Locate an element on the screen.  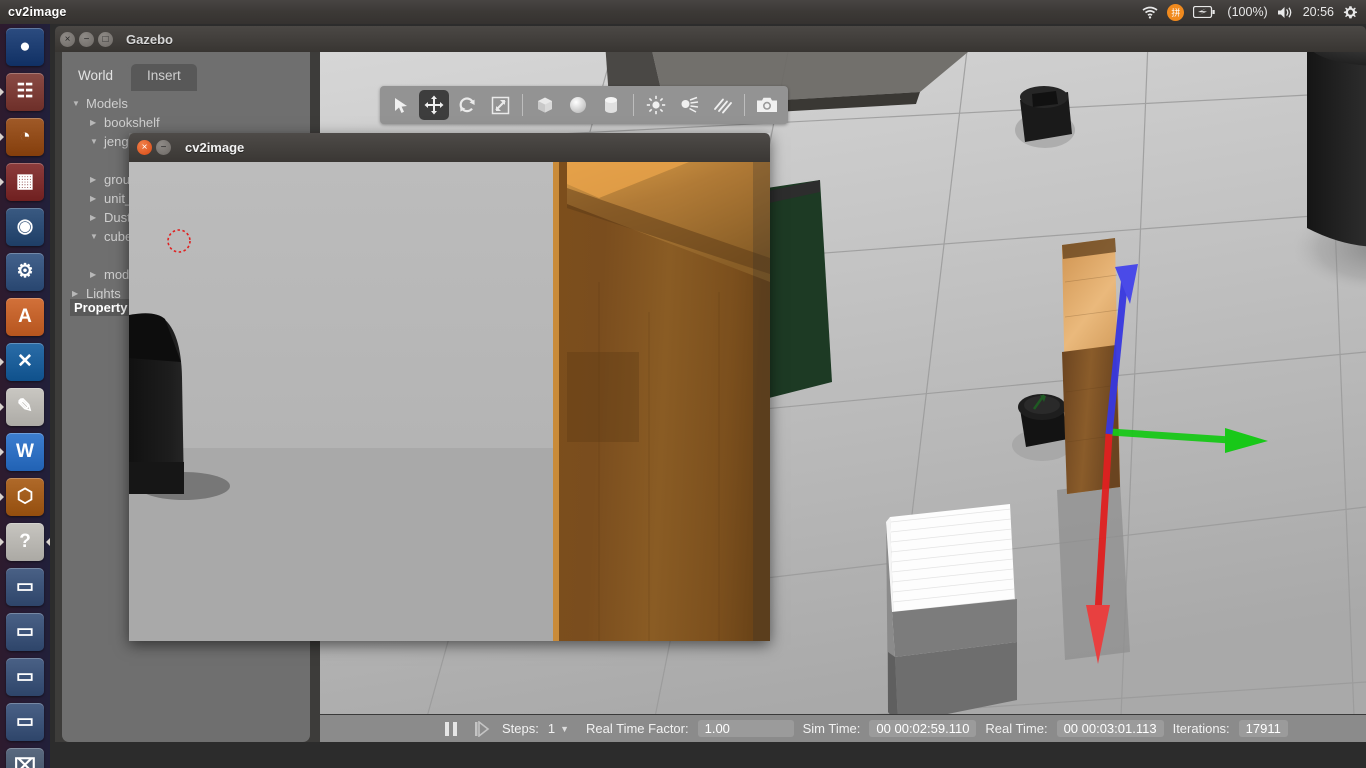
gear-icon is located at coordinates (1350, 12).